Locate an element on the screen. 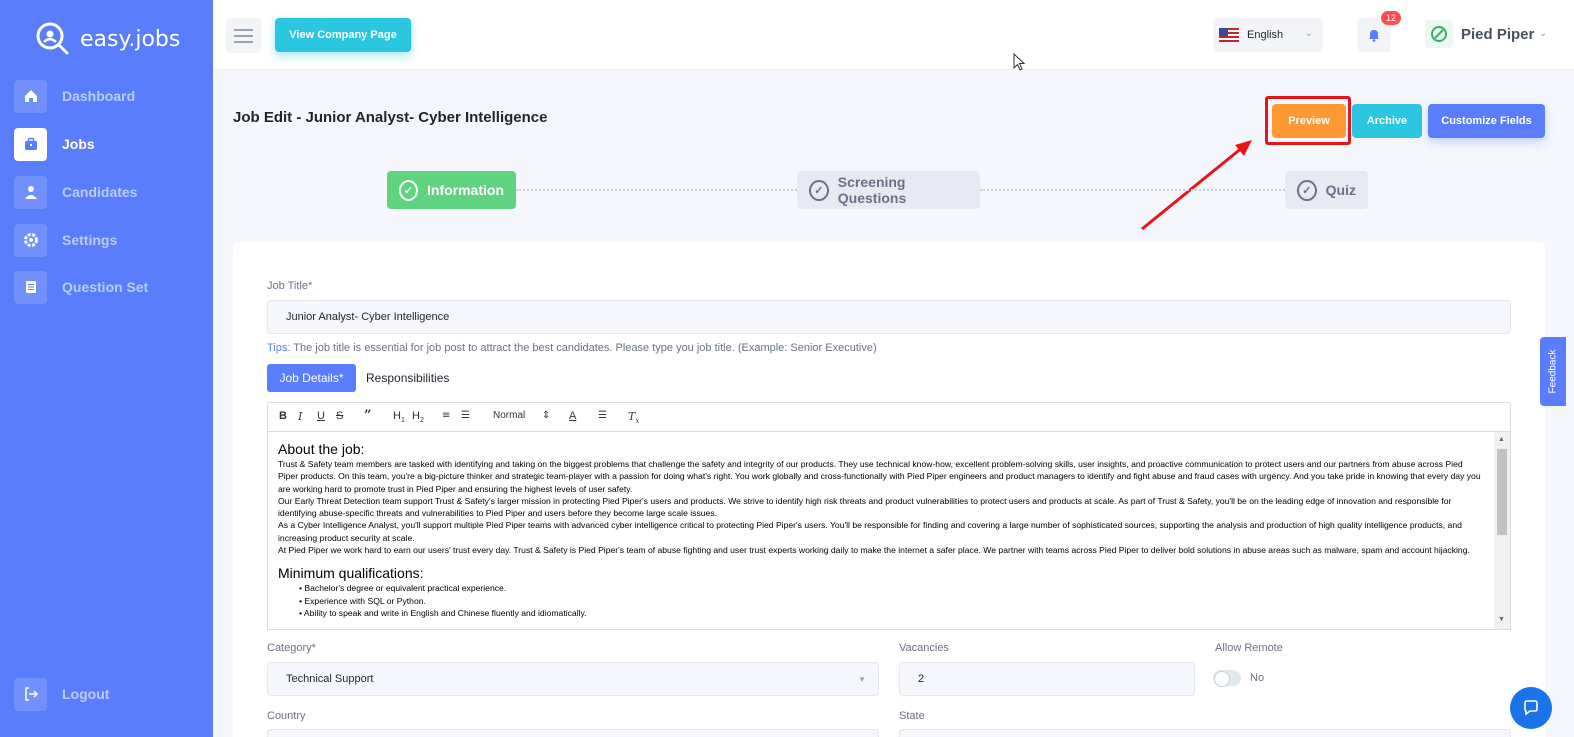  sidebar-item-jobs: Jobs is located at coordinates (109, 144).